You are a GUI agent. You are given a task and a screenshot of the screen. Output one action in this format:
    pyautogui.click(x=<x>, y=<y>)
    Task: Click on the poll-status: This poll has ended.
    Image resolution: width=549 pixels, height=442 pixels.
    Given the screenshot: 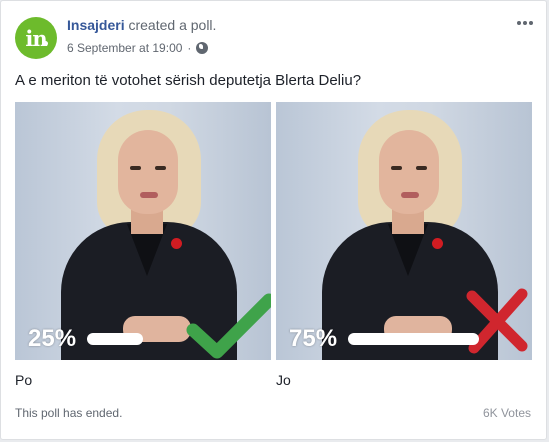 What is the action you would take?
    pyautogui.click(x=69, y=413)
    